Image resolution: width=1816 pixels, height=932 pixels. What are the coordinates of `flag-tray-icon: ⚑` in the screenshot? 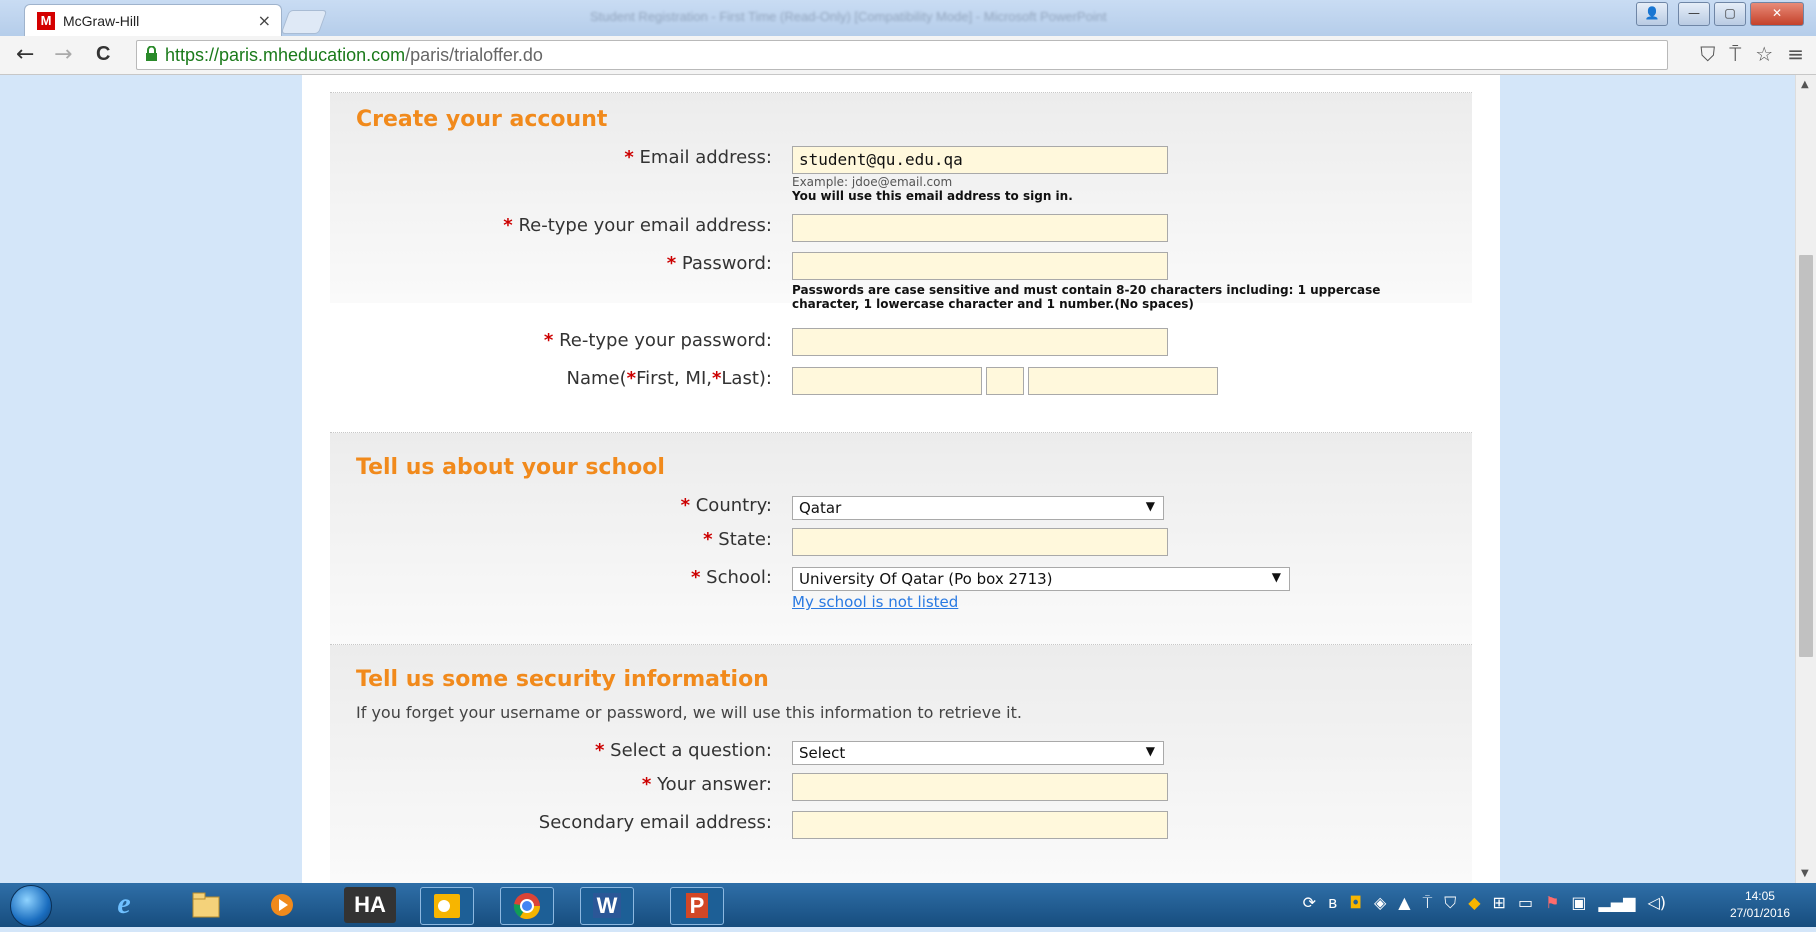 It's located at (1552, 903).